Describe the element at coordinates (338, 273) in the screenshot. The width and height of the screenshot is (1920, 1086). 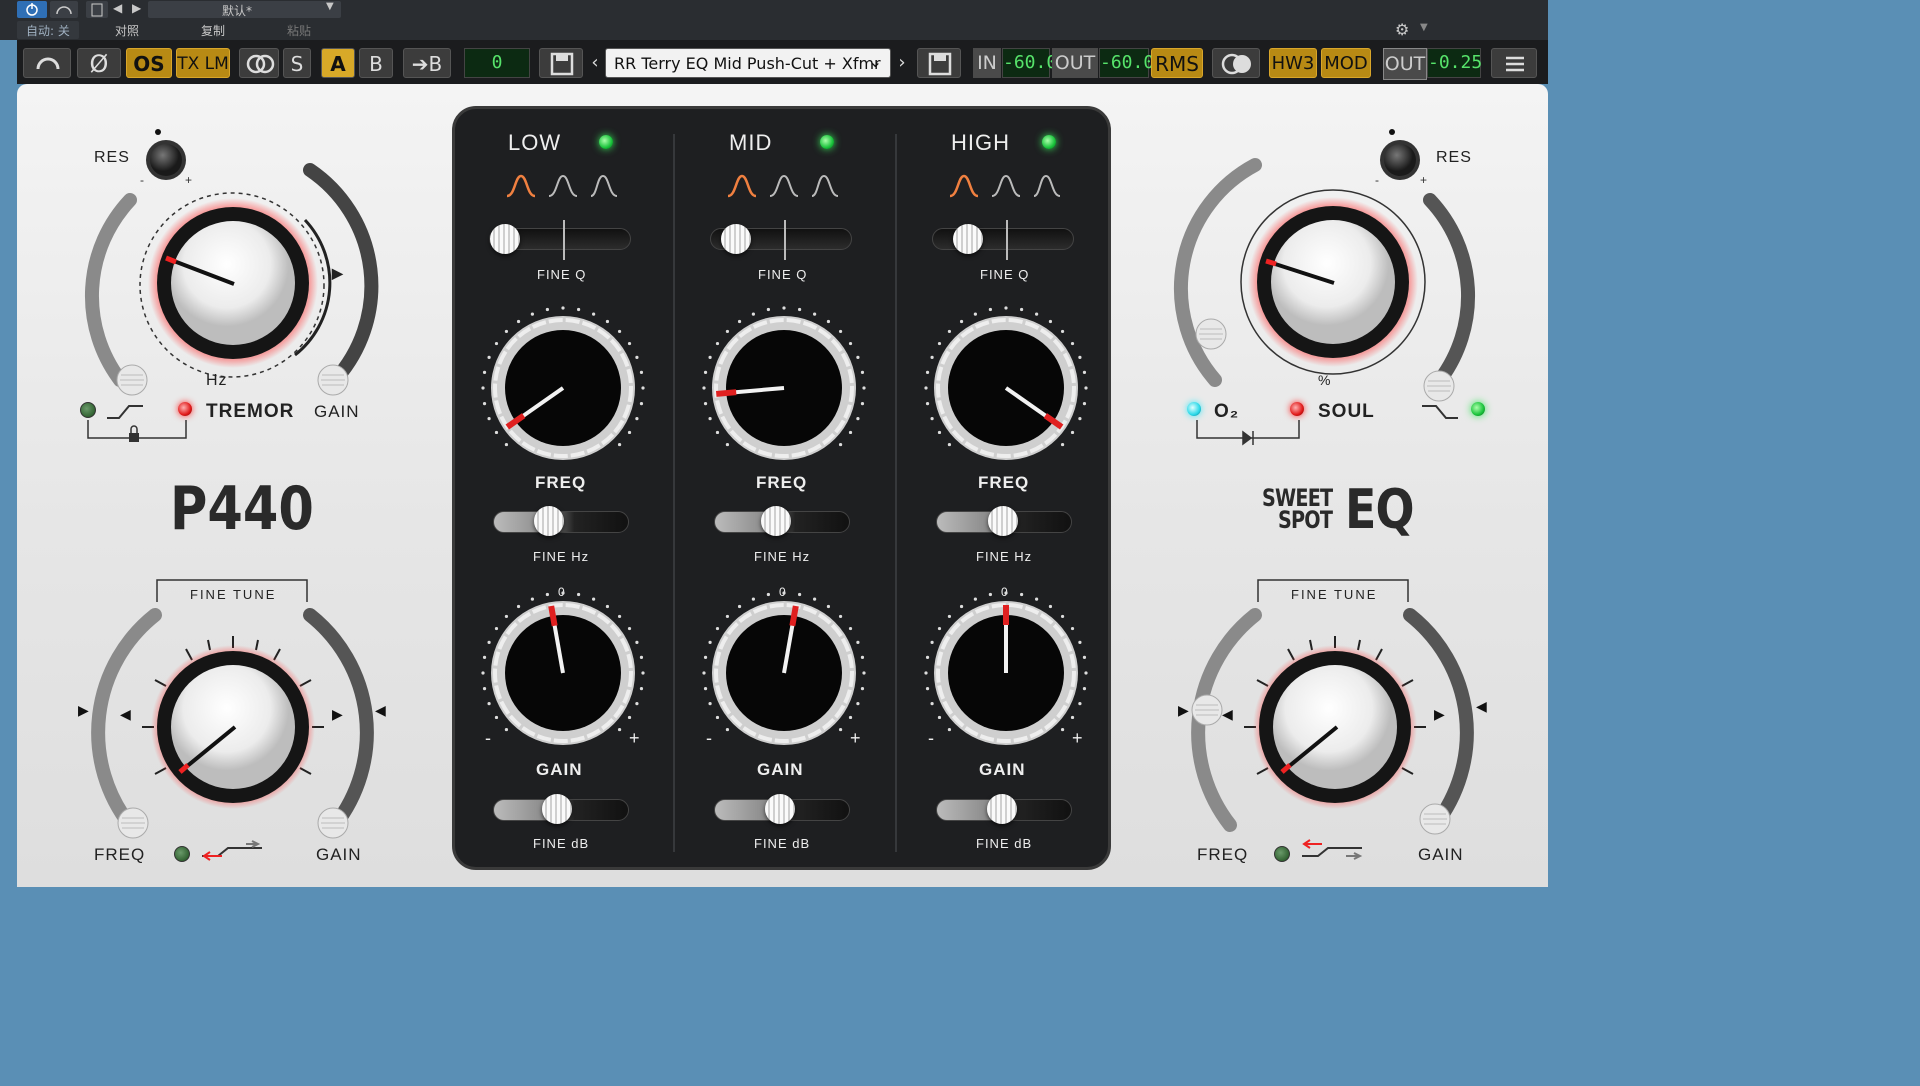
I see `left-arrow-right-icon: ▶` at that location.